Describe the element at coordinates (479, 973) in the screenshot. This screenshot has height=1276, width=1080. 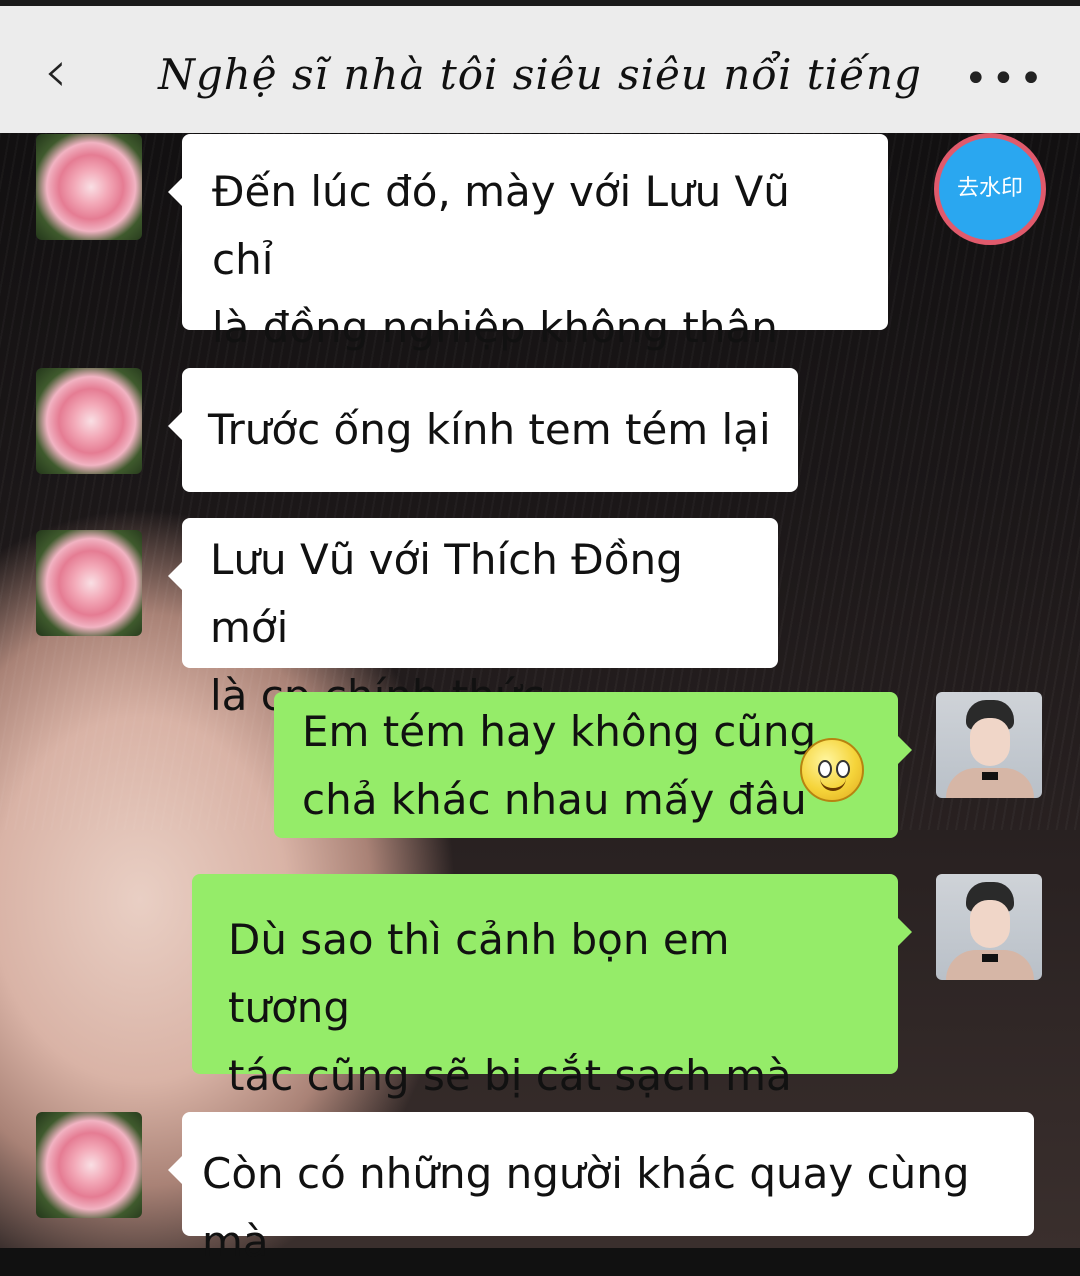
I see `message-line: Dù sao thì cảnh bọn em tương` at that location.